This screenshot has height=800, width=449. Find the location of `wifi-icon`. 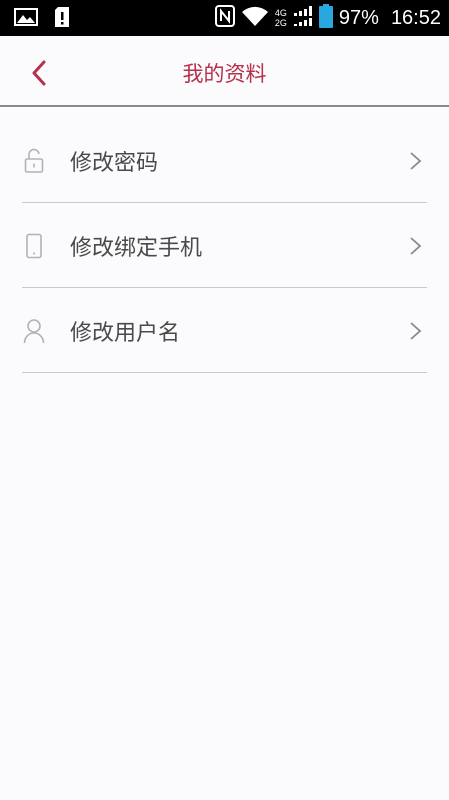

wifi-icon is located at coordinates (255, 18).